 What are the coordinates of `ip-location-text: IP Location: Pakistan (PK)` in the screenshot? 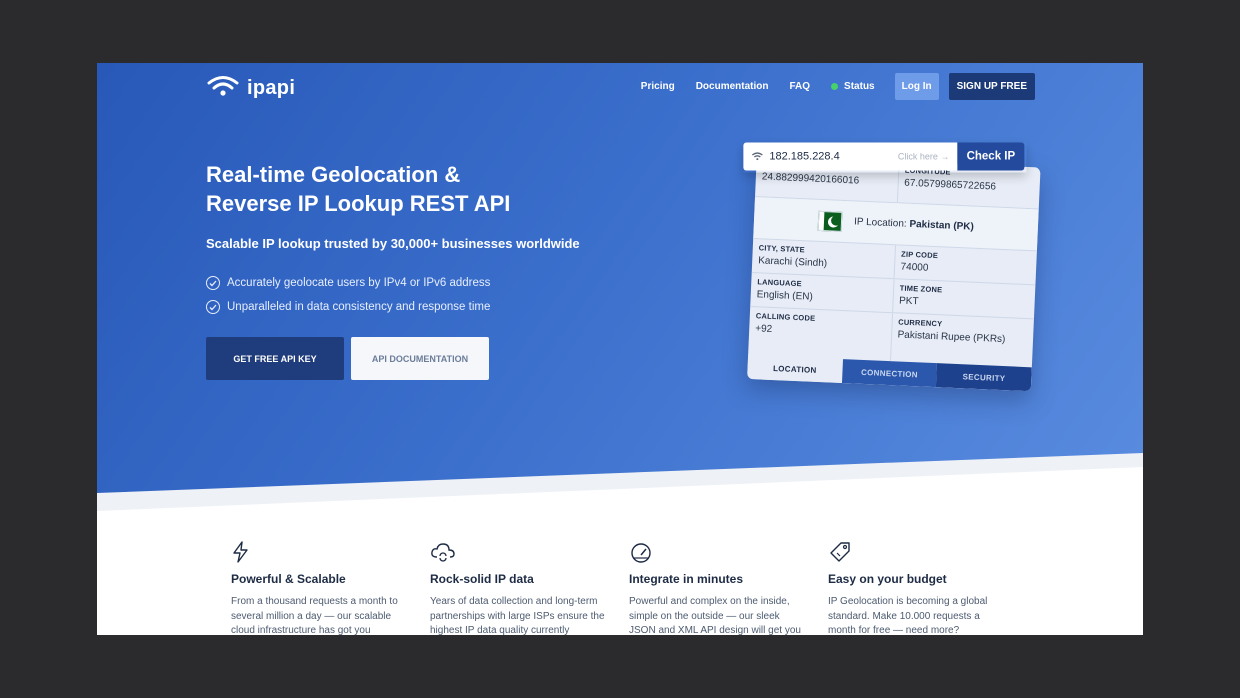 It's located at (914, 224).